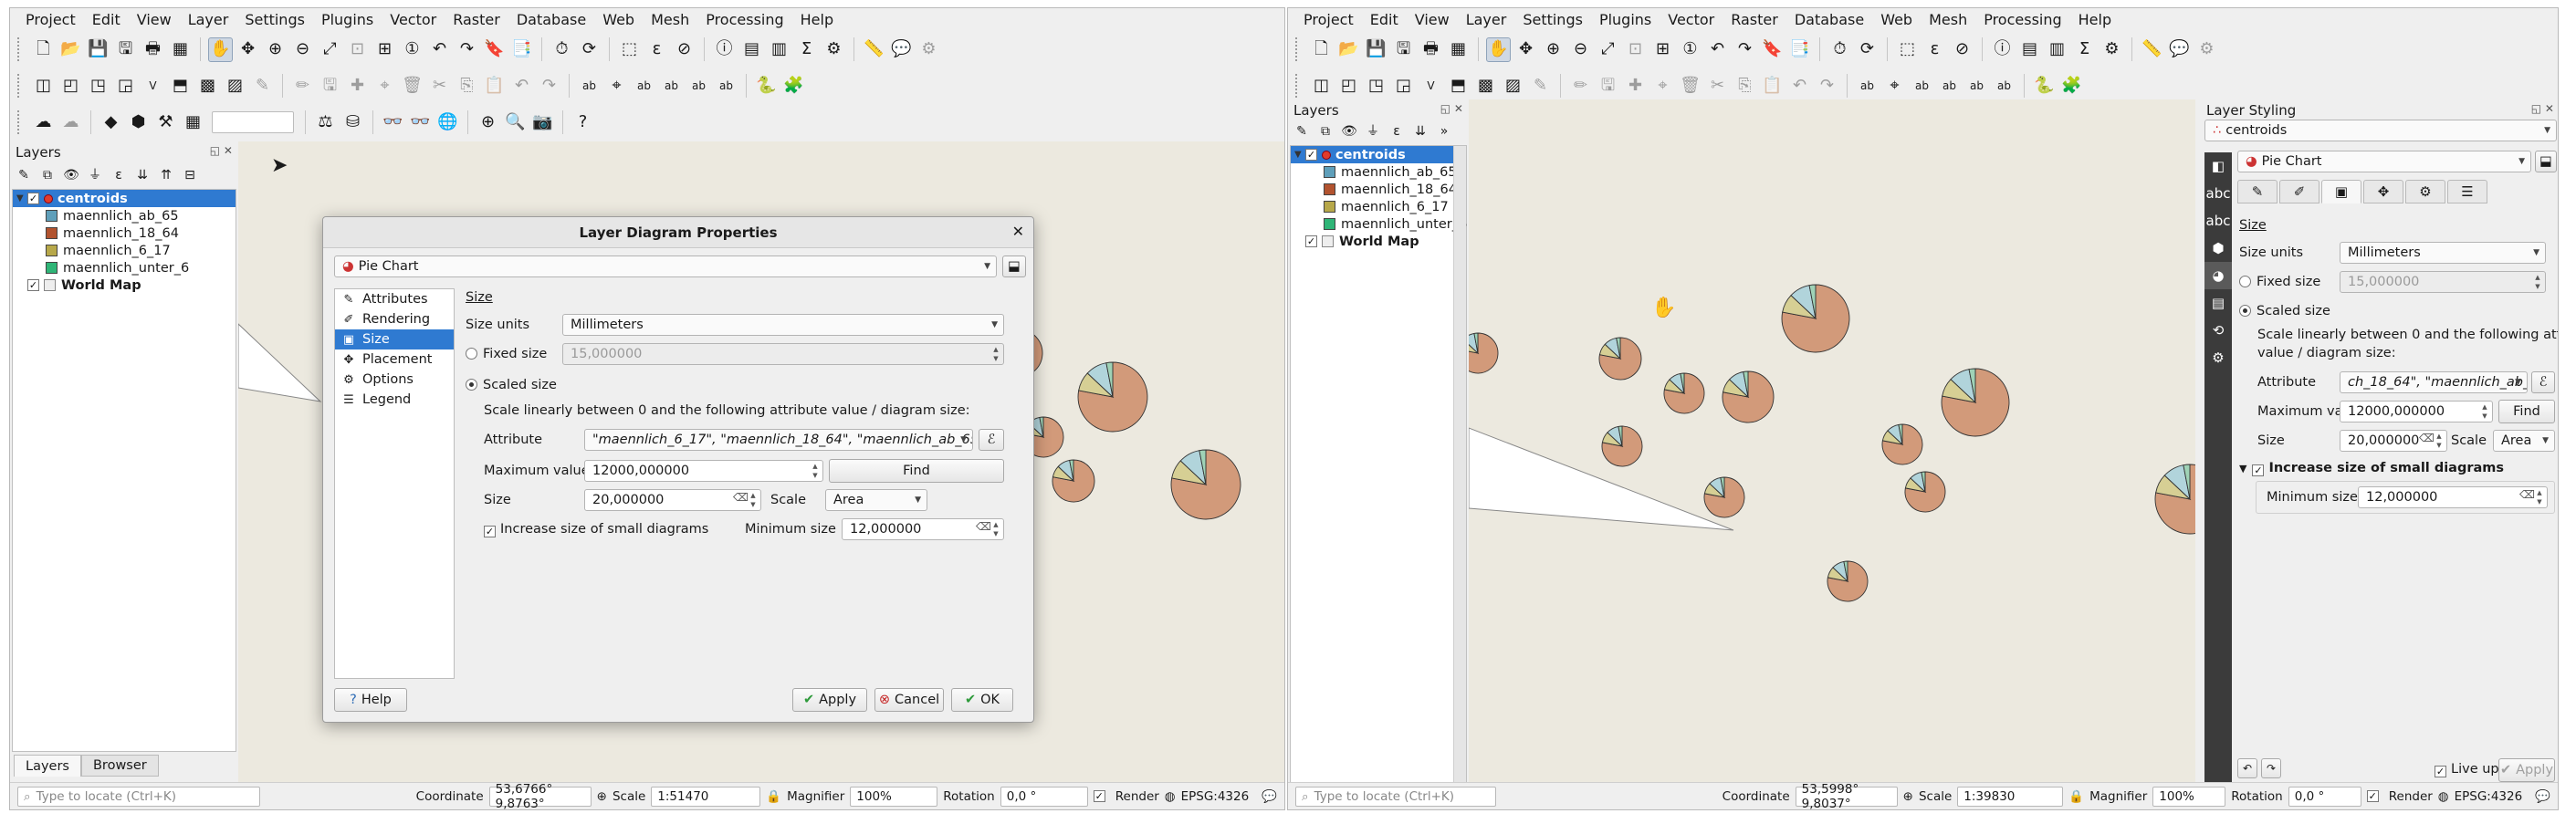 The height and width of the screenshot is (824, 2576). Describe the element at coordinates (1018, 231) in the screenshot. I see `dialog-close-icon: ✕` at that location.